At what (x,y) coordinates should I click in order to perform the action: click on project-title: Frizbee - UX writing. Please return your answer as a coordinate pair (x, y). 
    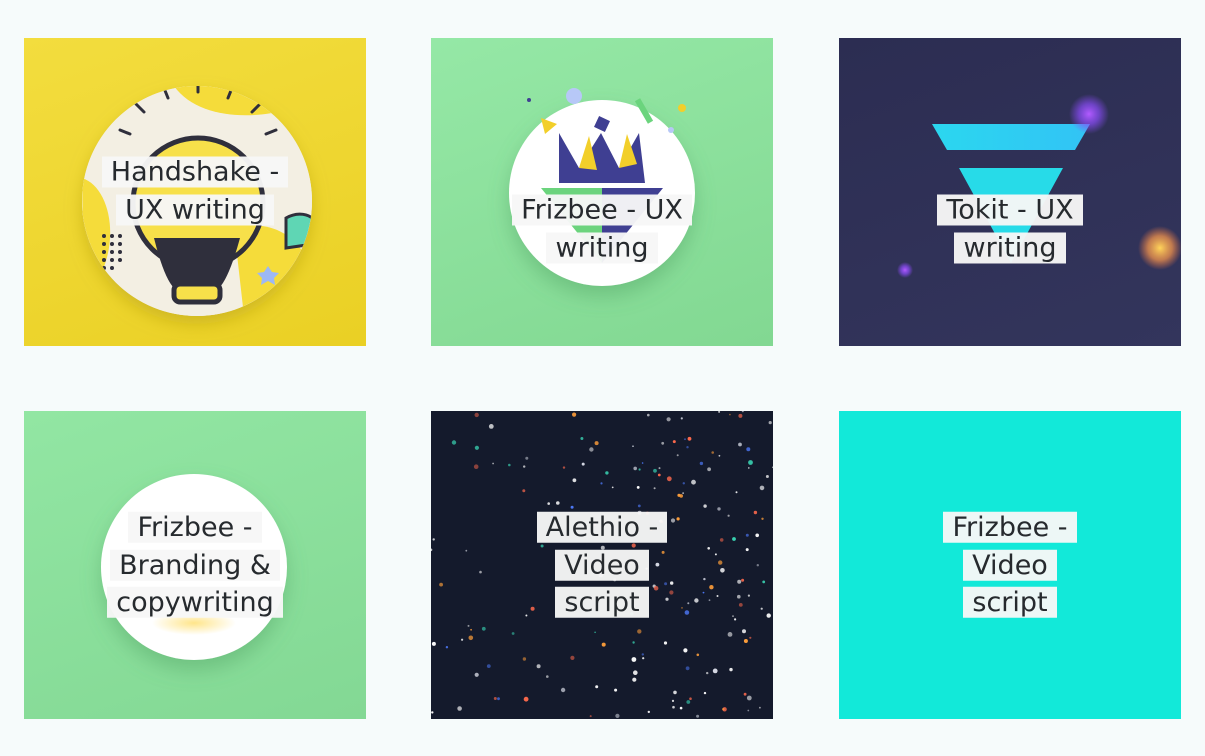
    Looking at the image, I should click on (602, 229).